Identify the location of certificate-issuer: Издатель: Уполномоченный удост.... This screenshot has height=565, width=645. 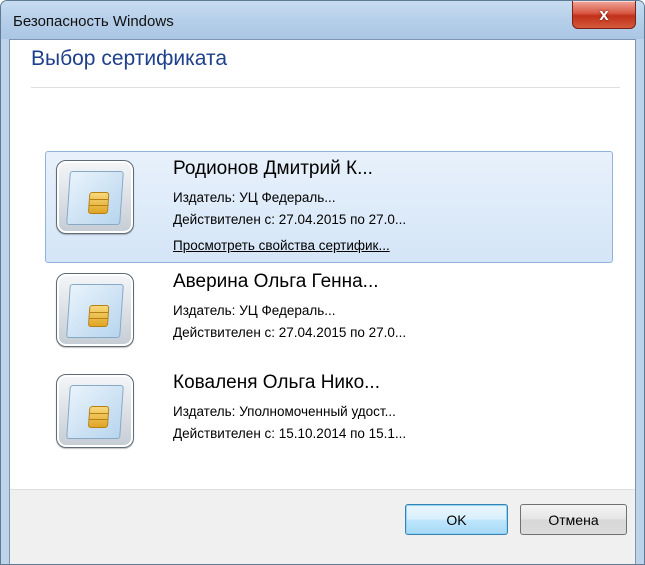
(284, 411).